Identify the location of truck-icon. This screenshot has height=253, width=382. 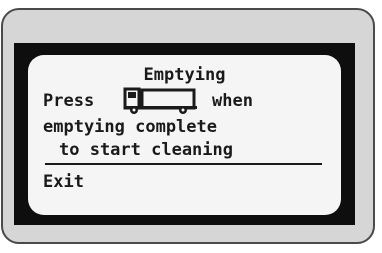
(160, 100).